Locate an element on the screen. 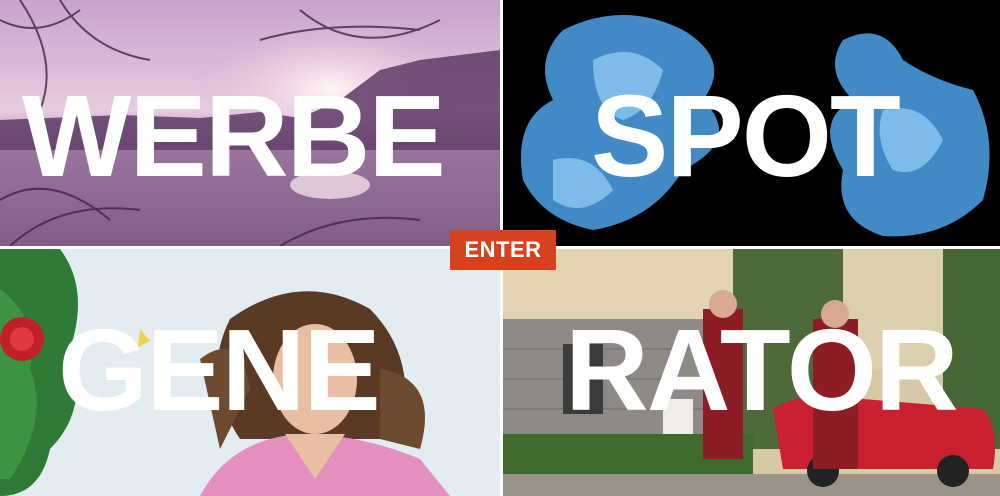 The height and width of the screenshot is (496, 1000). headline-word-rator: RATOR is located at coordinates (762, 370).